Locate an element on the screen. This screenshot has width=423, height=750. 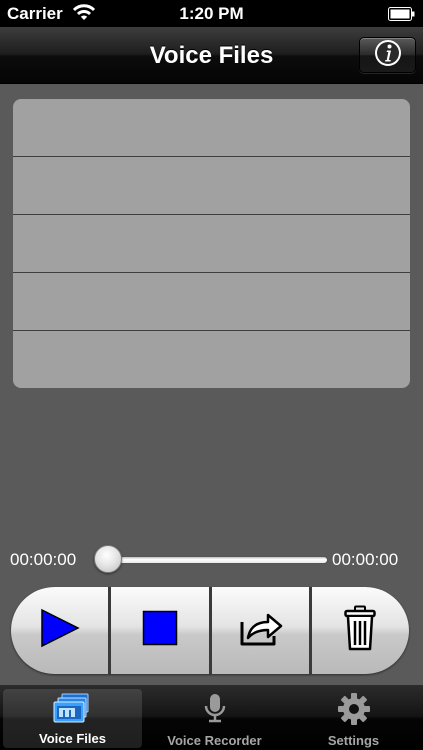
stop-button is located at coordinates (161, 630).